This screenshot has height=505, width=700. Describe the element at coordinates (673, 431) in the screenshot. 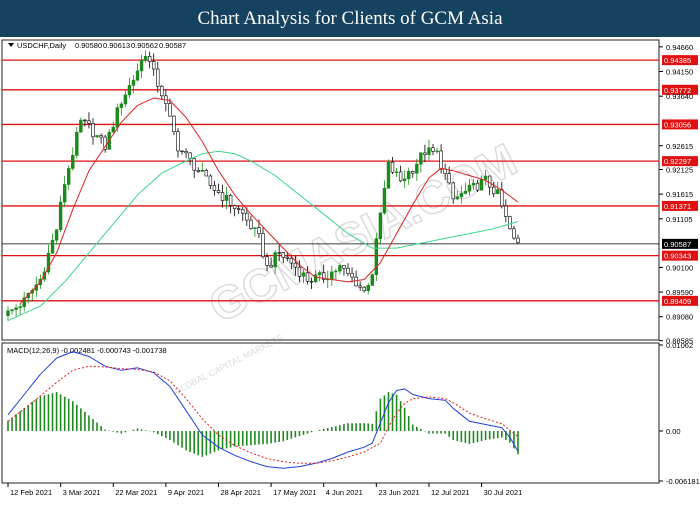

I see `macd-tick-label: 0.00` at that location.